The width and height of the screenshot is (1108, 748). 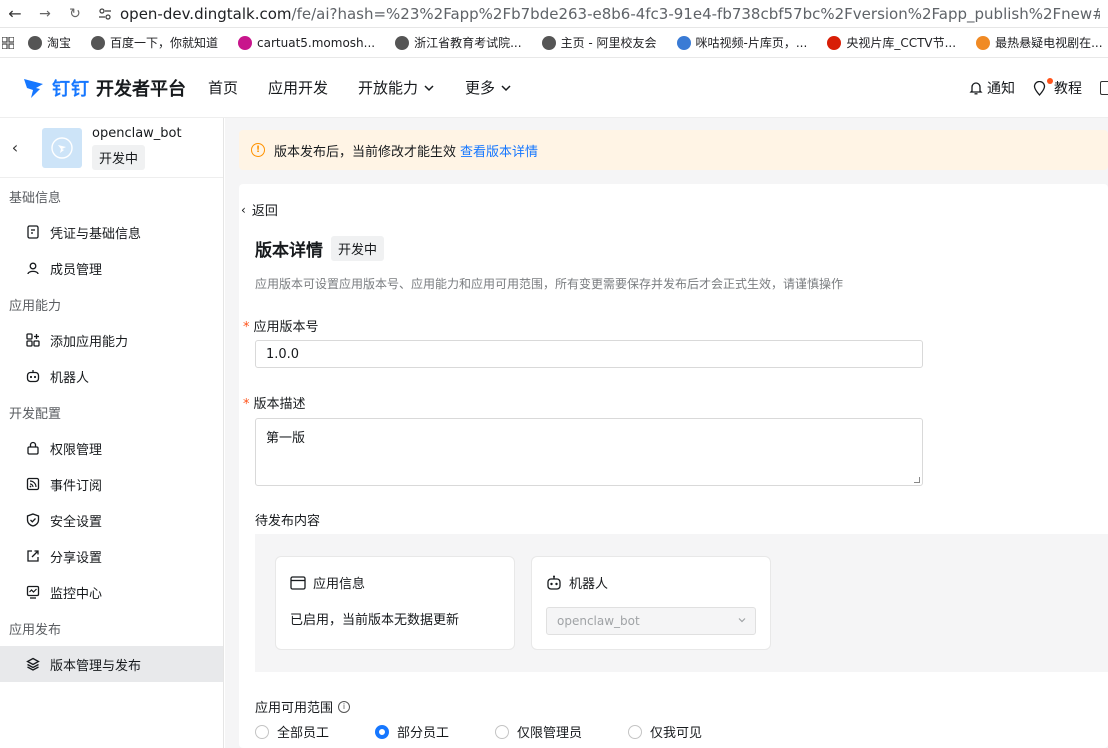 I want to click on sidebar-item: 监控中心, so click(x=111, y=592).